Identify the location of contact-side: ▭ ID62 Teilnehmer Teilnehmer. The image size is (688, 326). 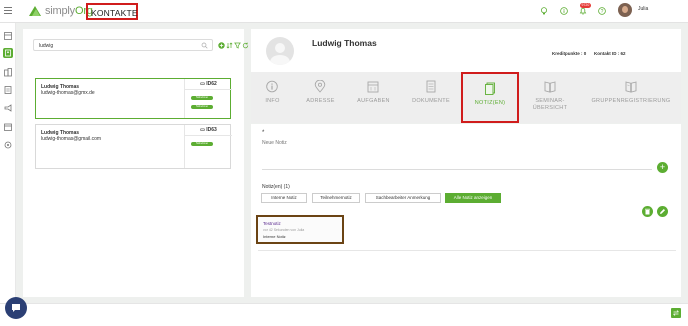
(208, 98).